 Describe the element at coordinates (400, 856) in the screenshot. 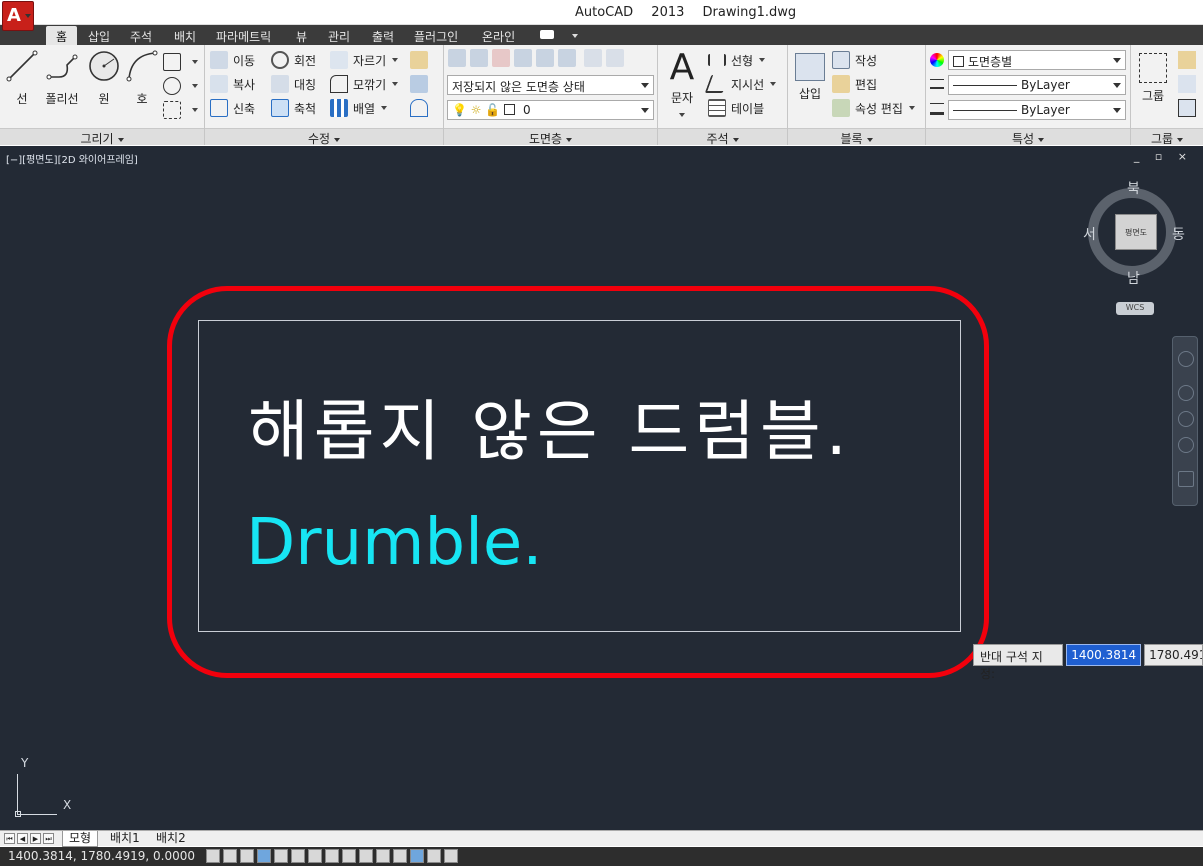

I see `transparency-icon` at that location.